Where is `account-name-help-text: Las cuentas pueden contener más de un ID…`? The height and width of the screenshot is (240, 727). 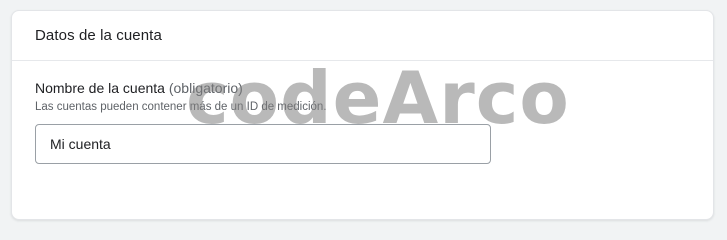 account-name-help-text: Las cuentas pueden contener más de un ID… is located at coordinates (181, 107).